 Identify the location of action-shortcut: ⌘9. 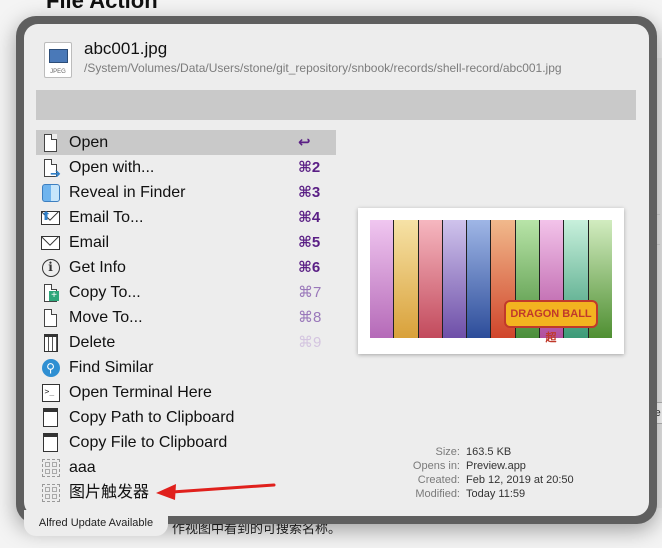
(310, 342).